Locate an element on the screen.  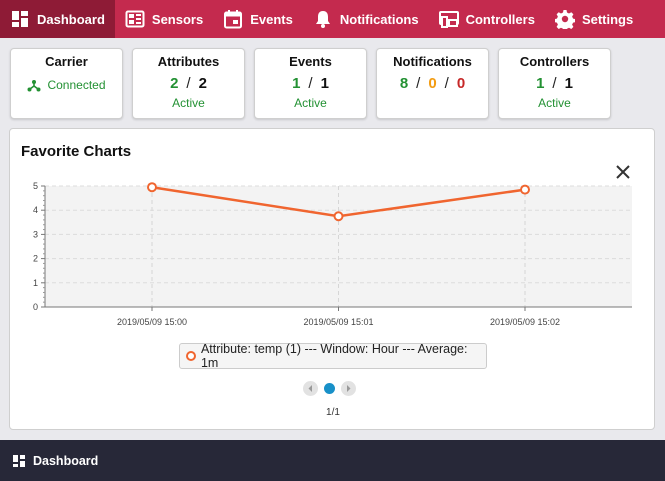
controllers-card: Controllers 1 / 1 Active is located at coordinates (554, 83).